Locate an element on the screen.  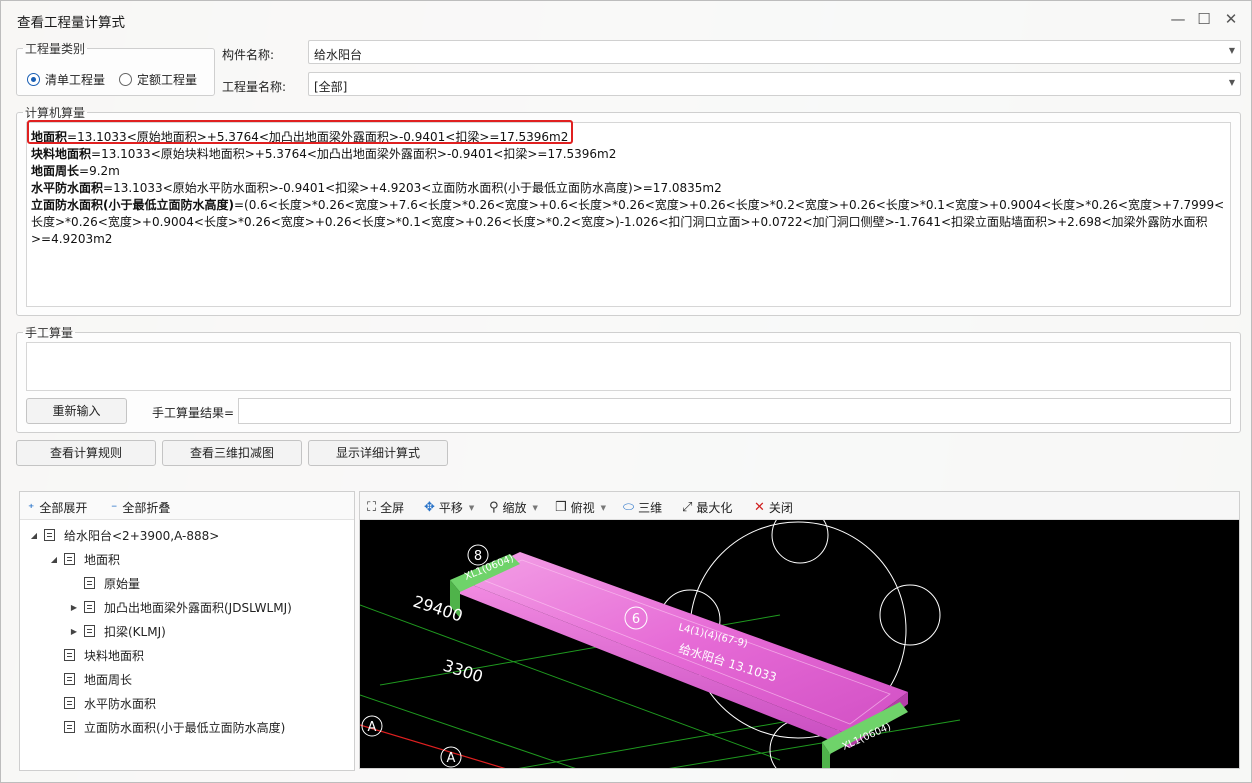
tree-node: ▶ 扣梁(KLMJ) is located at coordinates (117, 631).